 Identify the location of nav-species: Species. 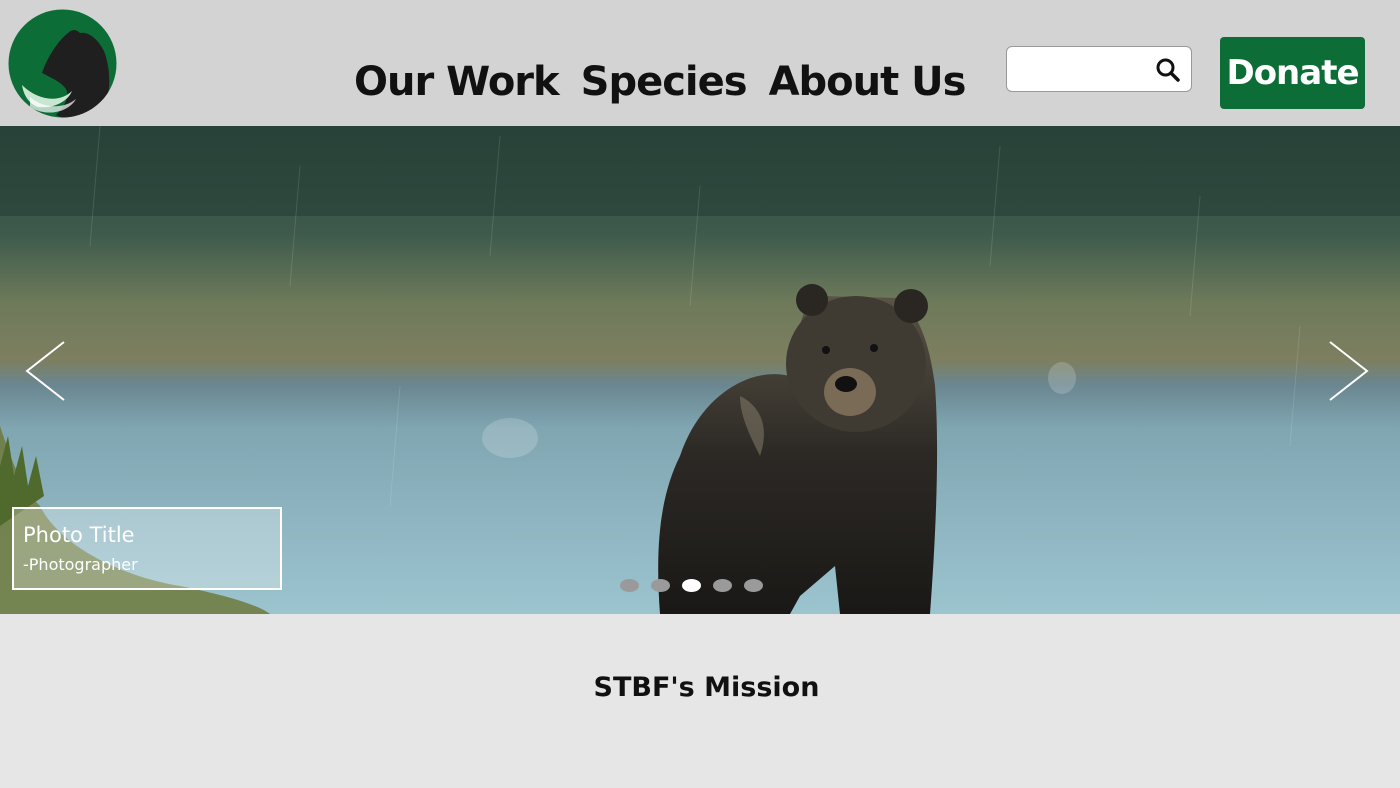
(664, 82).